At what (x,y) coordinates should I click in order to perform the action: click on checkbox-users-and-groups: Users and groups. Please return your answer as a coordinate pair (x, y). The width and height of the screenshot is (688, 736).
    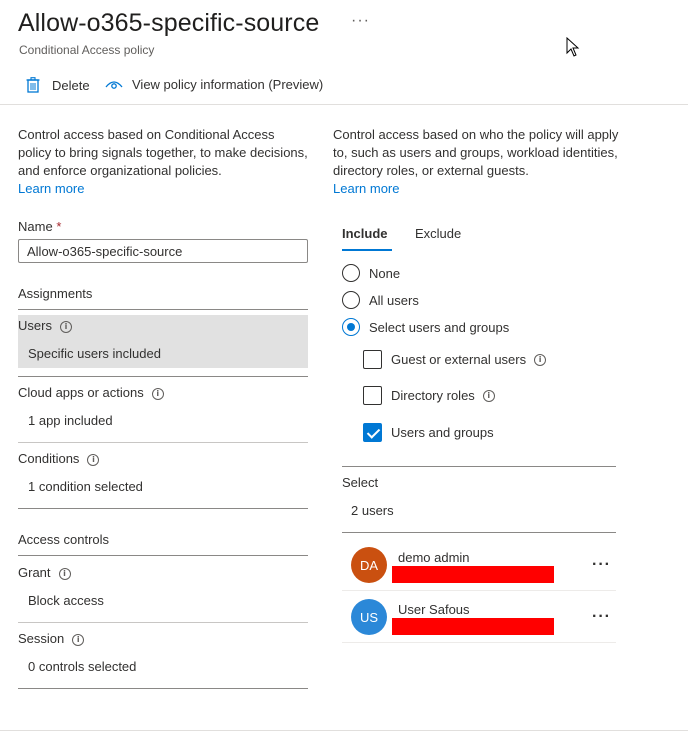
    Looking at the image, I should click on (428, 432).